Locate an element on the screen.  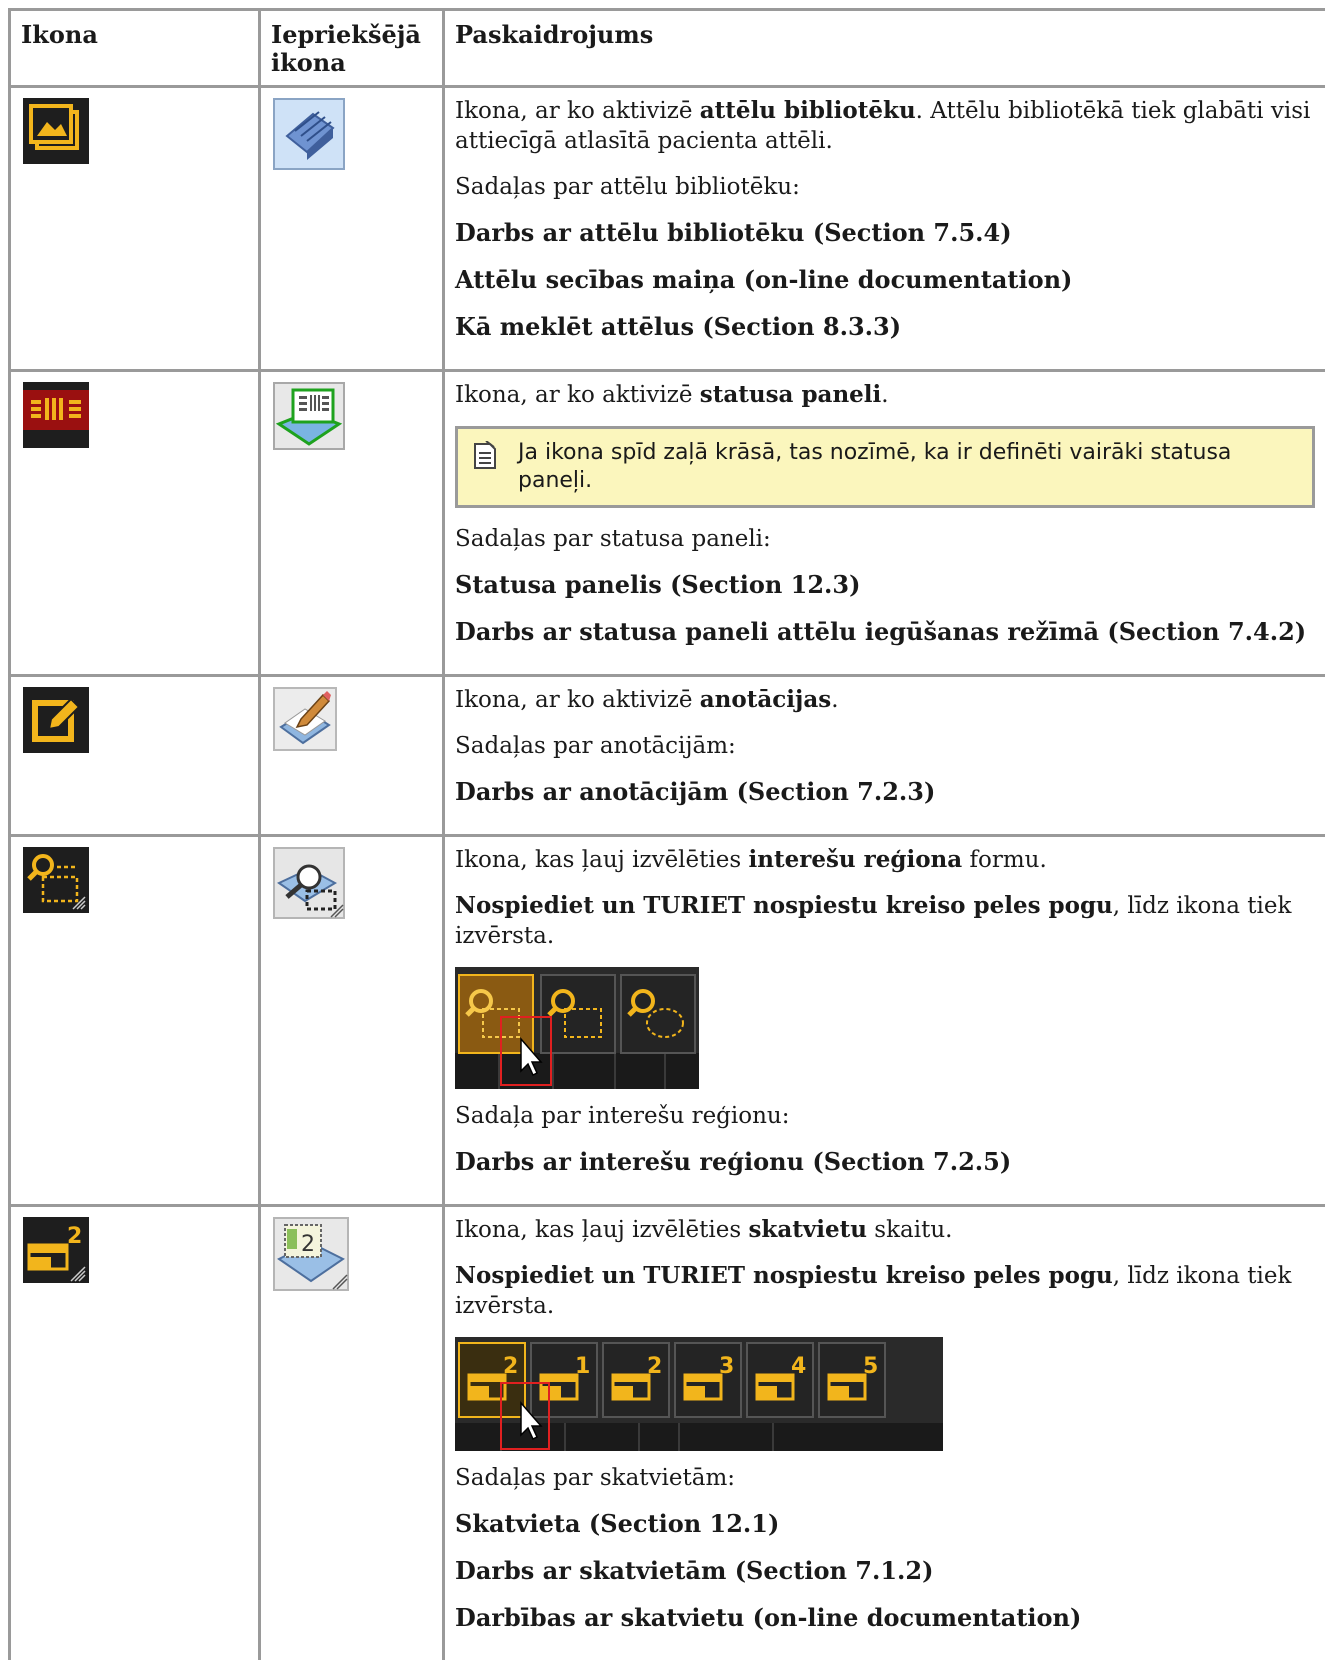
annotation-icon is located at coordinates (56, 720).